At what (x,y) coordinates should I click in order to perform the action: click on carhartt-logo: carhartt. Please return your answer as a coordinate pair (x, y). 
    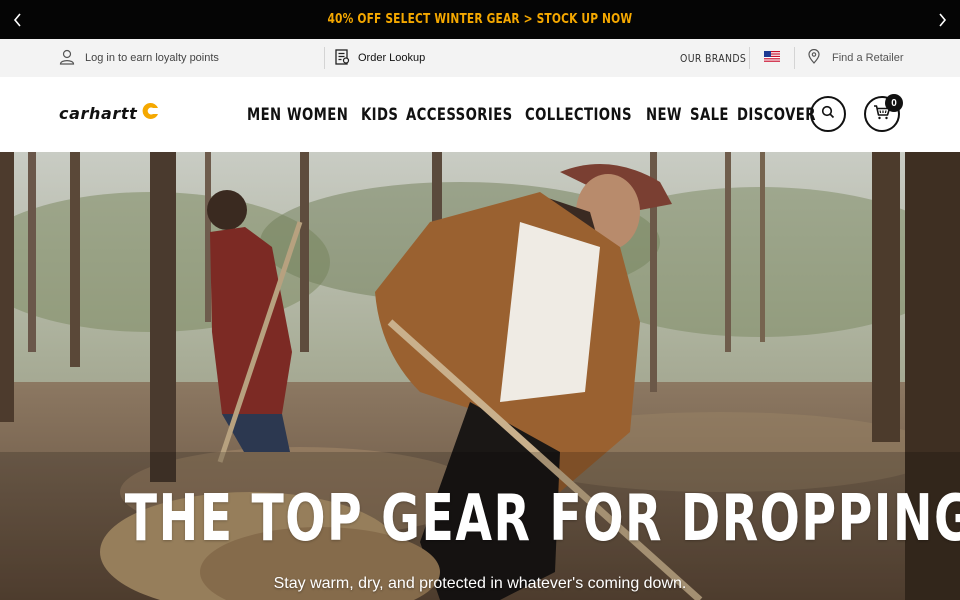
    Looking at the image, I should click on (109, 113).